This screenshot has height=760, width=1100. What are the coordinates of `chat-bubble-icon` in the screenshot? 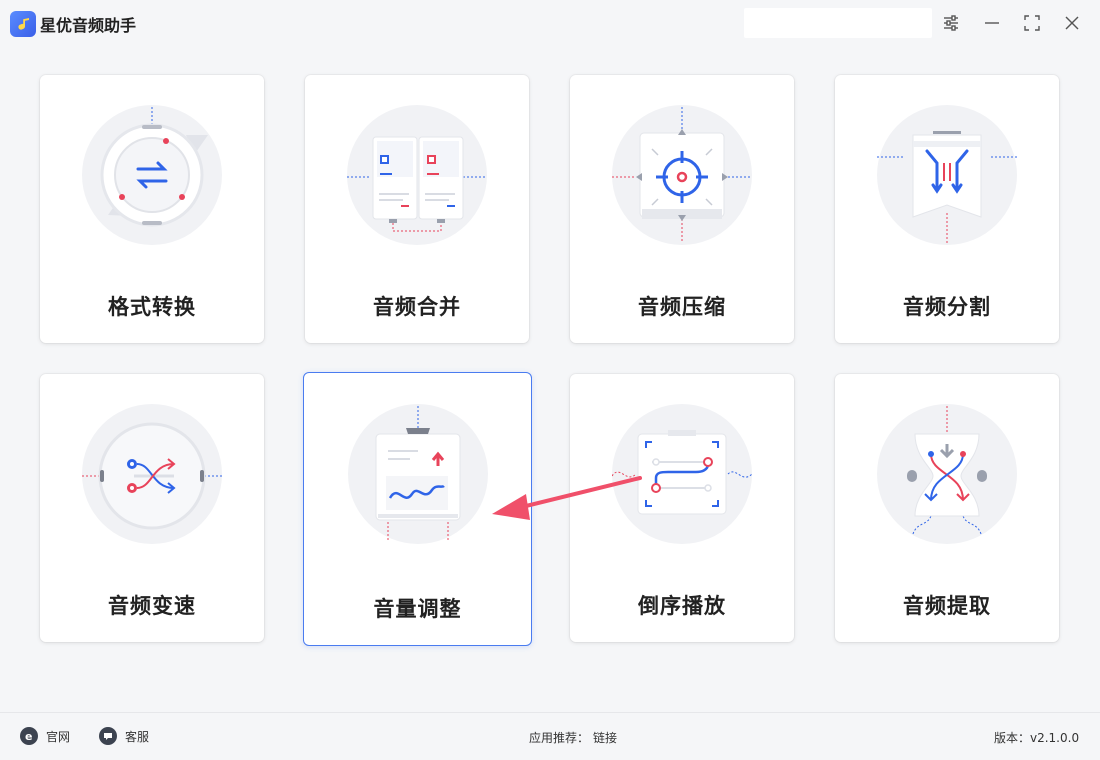 It's located at (108, 736).